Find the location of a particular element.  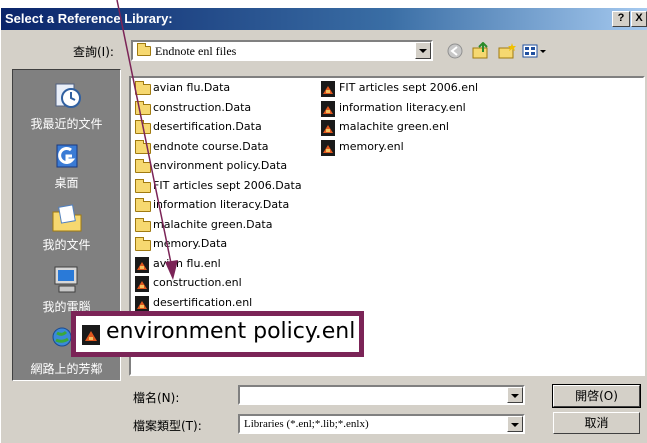

file-name-input is located at coordinates (381, 395).